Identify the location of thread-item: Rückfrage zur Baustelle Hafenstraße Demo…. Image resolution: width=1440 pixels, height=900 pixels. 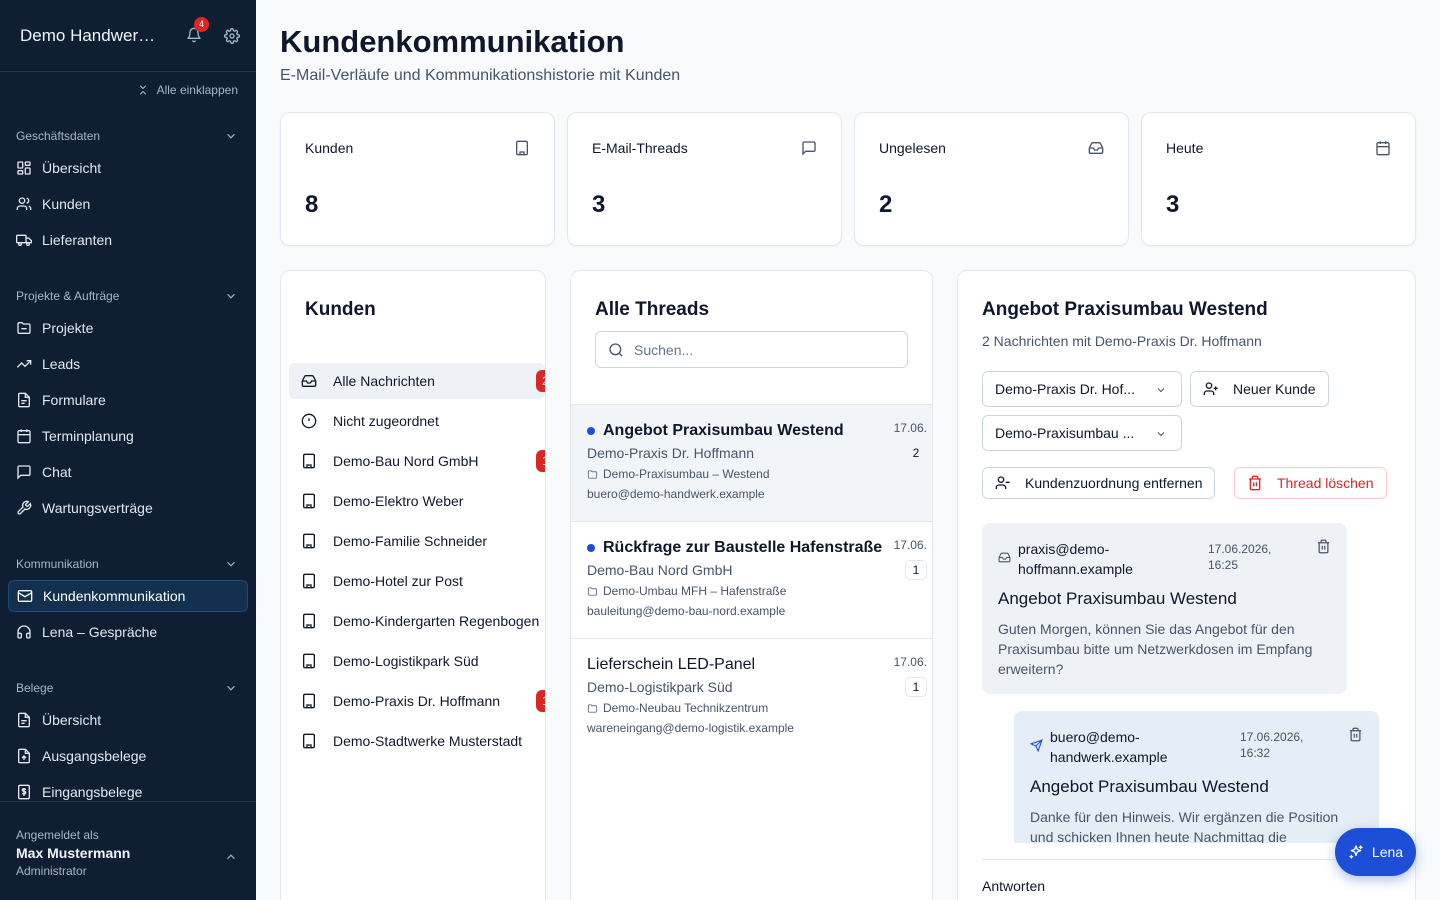
(751, 579).